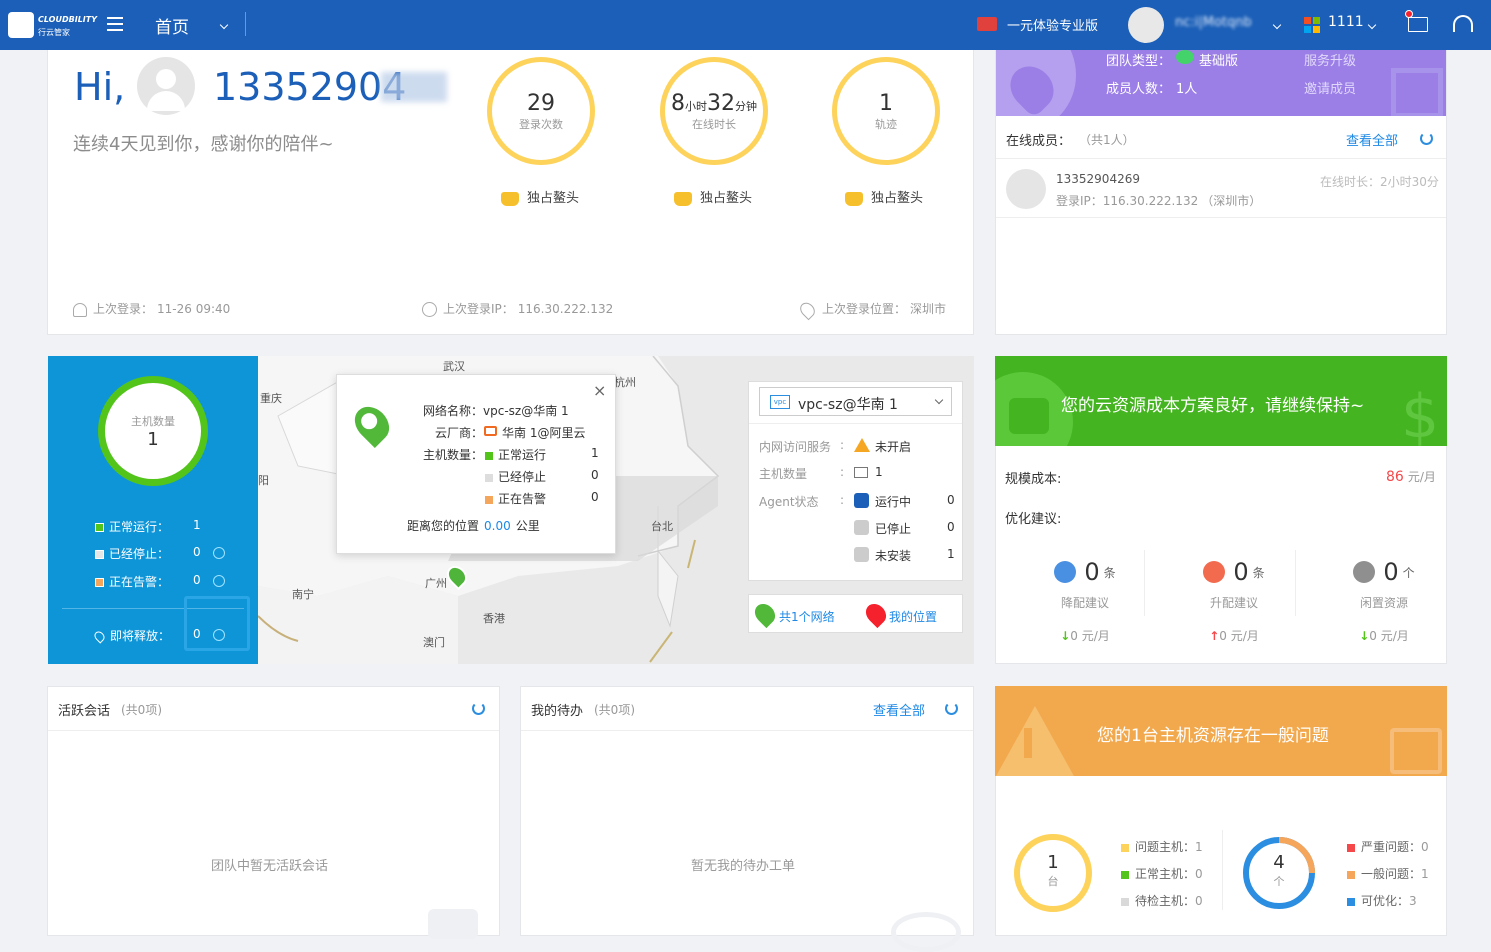 Image resolution: width=1491 pixels, height=952 pixels. What do you see at coordinates (879, 472) in the screenshot?
I see `panel-hosts-value: 1` at bounding box center [879, 472].